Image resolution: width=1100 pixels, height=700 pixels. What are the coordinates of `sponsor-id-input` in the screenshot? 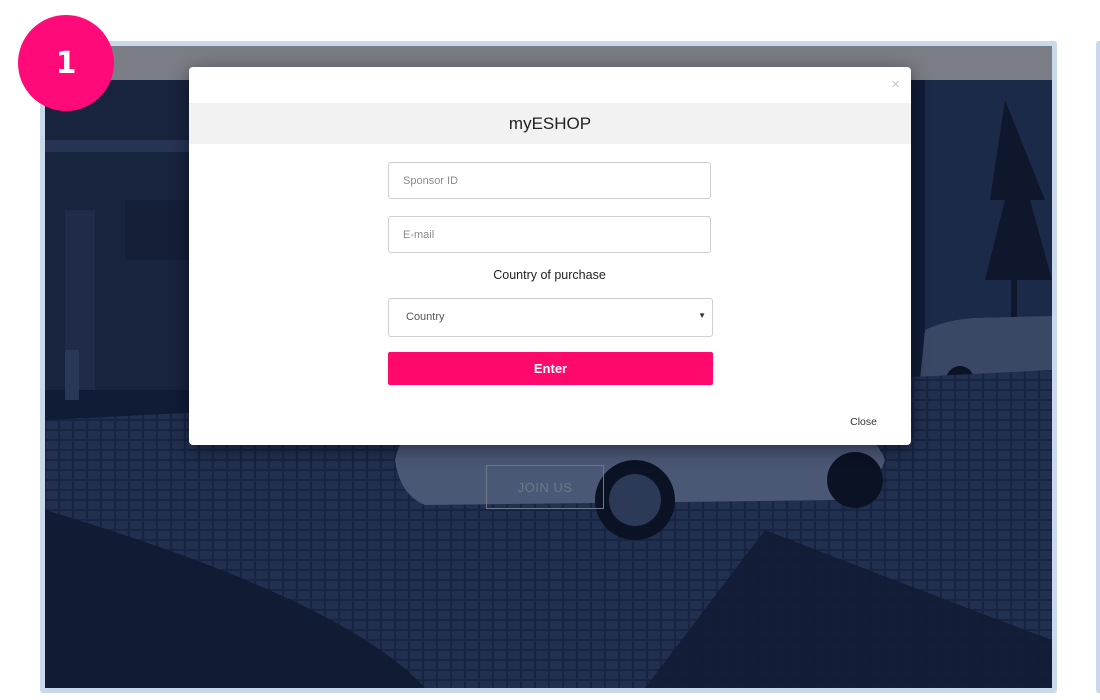 It's located at (549, 180).